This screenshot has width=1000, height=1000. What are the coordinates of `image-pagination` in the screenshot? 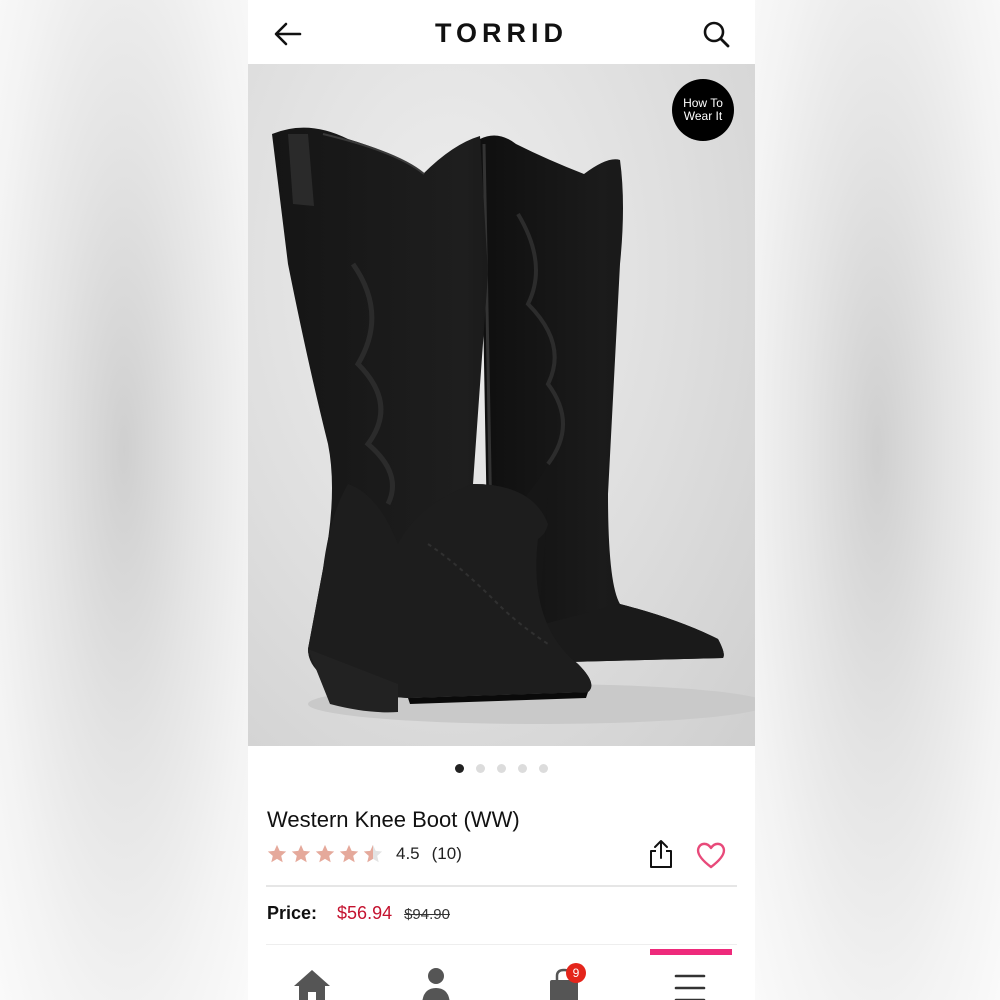 It's located at (501, 766).